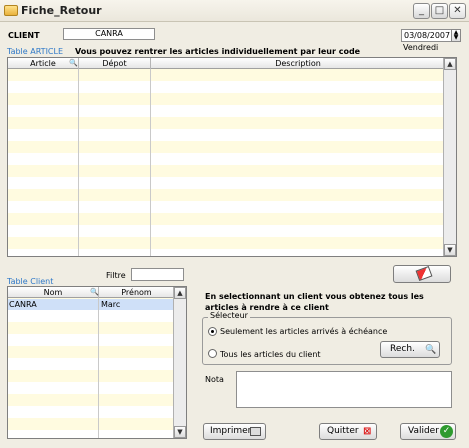 The height and width of the screenshot is (448, 469). What do you see at coordinates (229, 315) in the screenshot?
I see `selector-title: Sélecteur` at bounding box center [229, 315].